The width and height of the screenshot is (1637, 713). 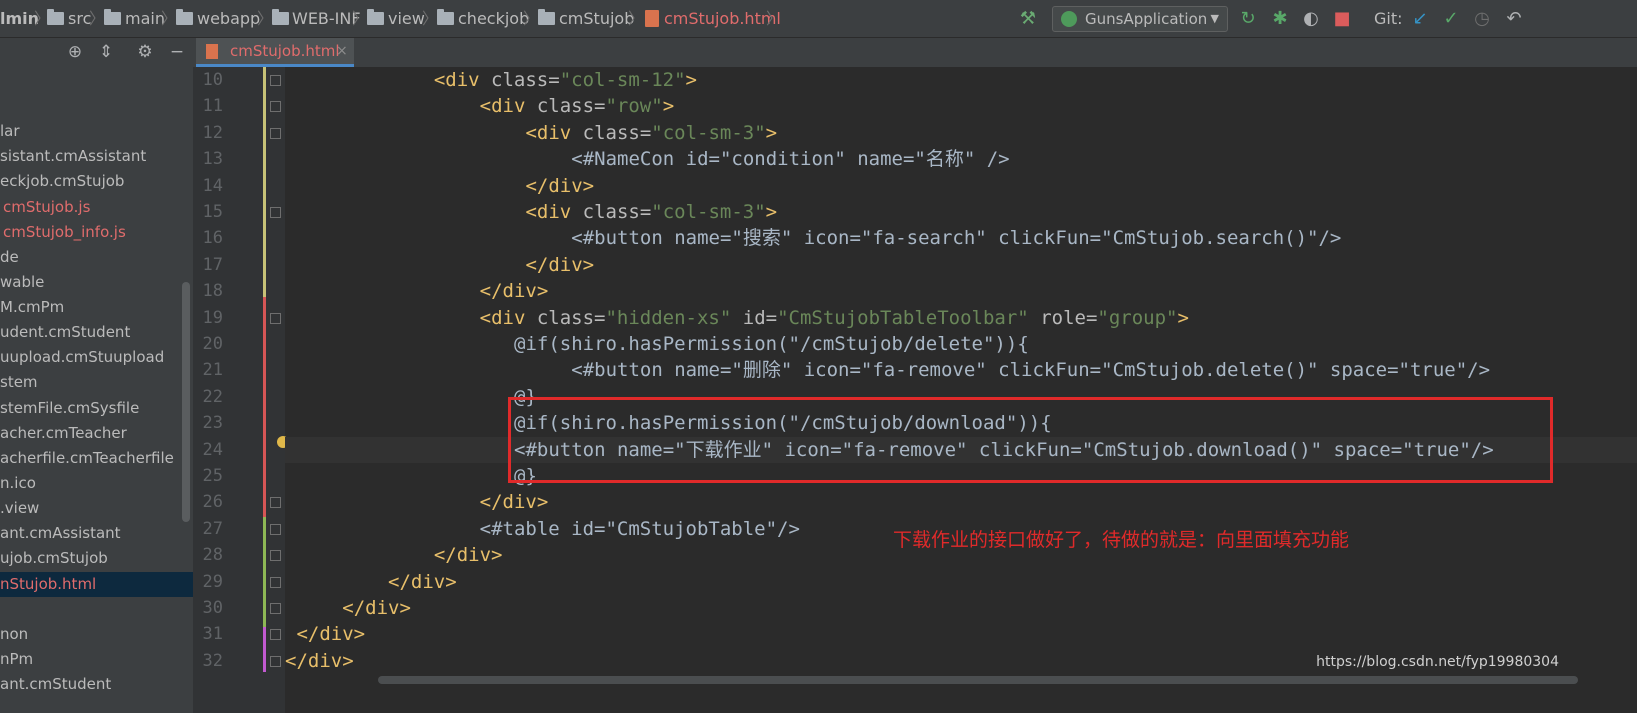 What do you see at coordinates (106, 52) in the screenshot?
I see `collapse-all-icon: ⇕` at bounding box center [106, 52].